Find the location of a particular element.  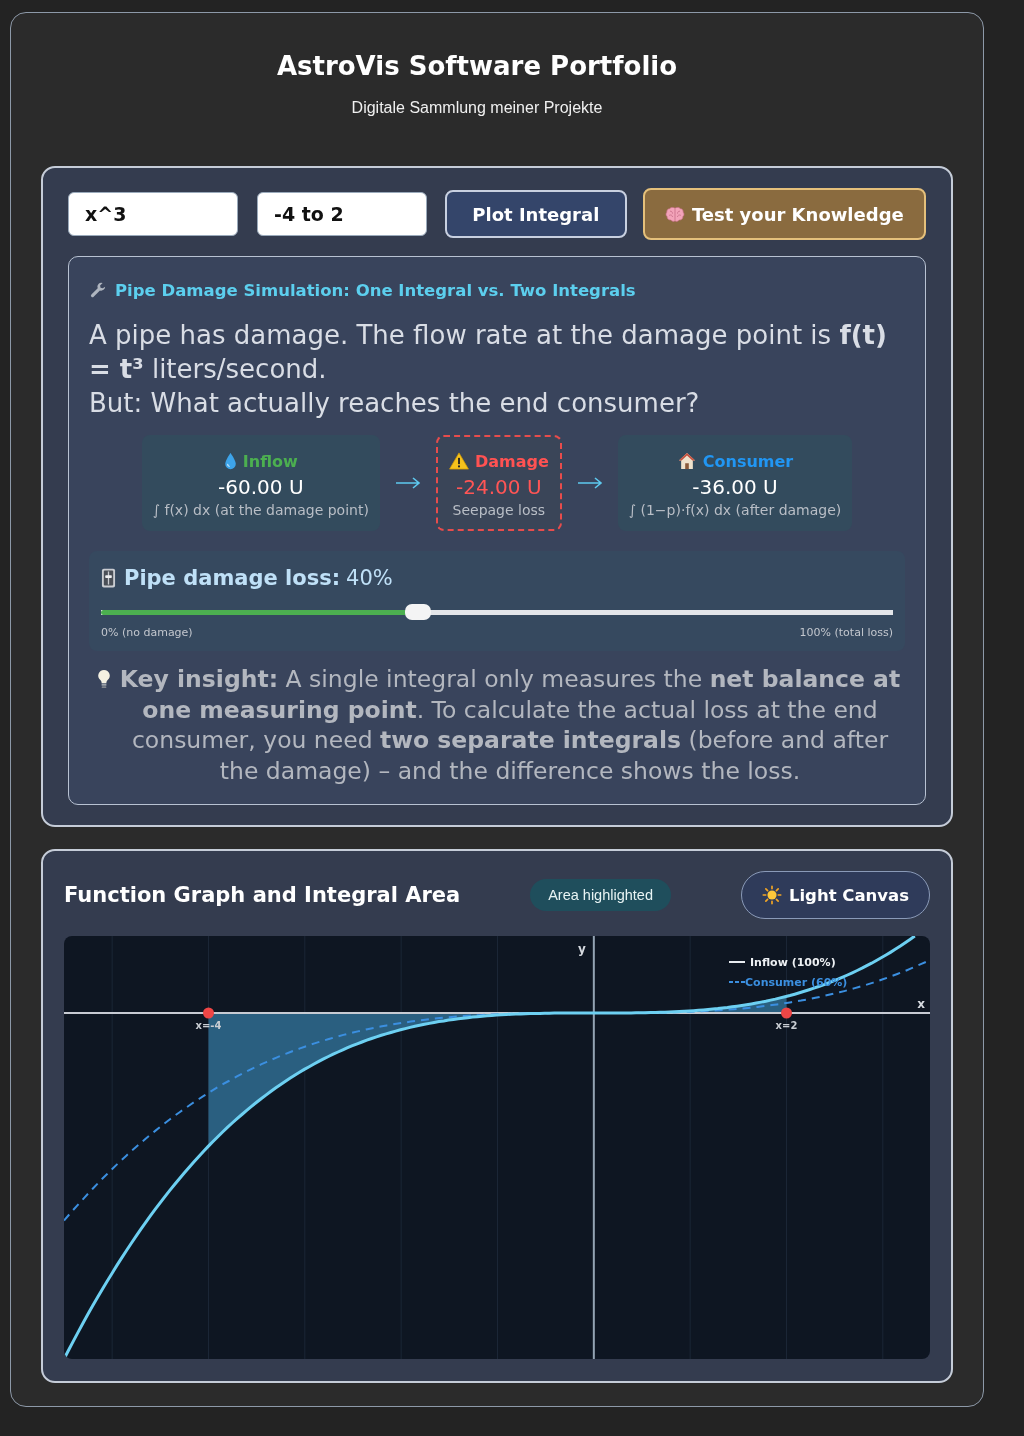

legend-label: Inflow (100%) is located at coordinates (793, 962).